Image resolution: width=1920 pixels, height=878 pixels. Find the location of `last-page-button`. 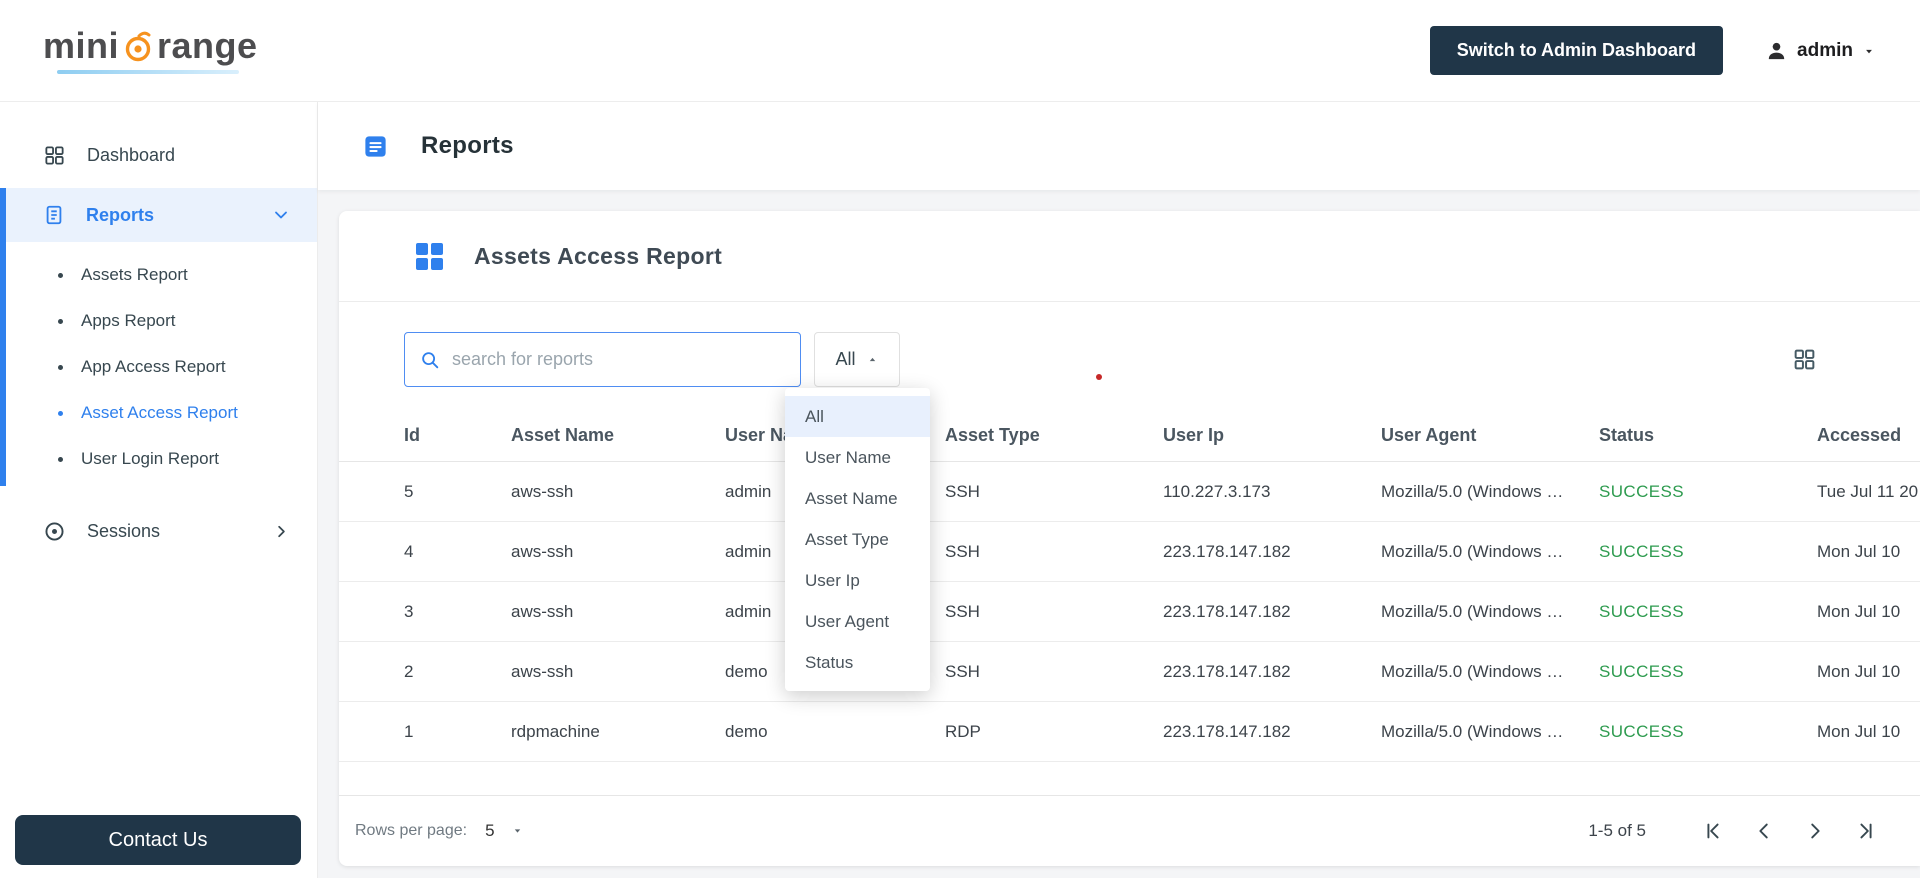

last-page-button is located at coordinates (1866, 831).